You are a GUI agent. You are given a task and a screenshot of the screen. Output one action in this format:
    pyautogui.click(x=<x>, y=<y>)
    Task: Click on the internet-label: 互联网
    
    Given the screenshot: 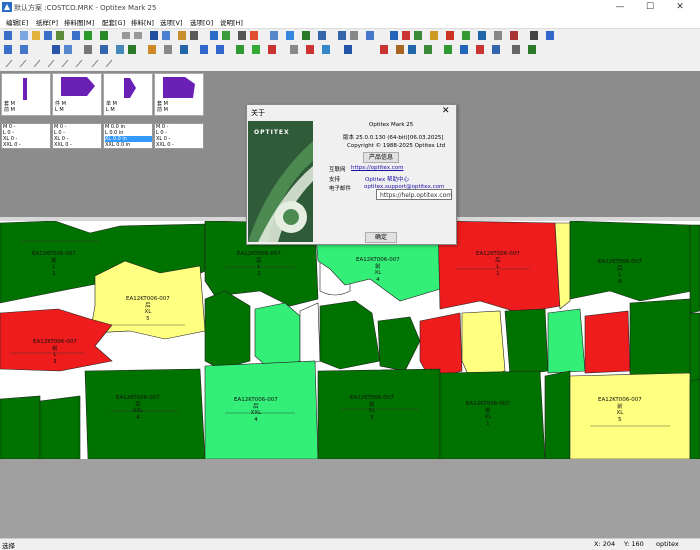 What is the action you would take?
    pyautogui.click(x=337, y=170)
    